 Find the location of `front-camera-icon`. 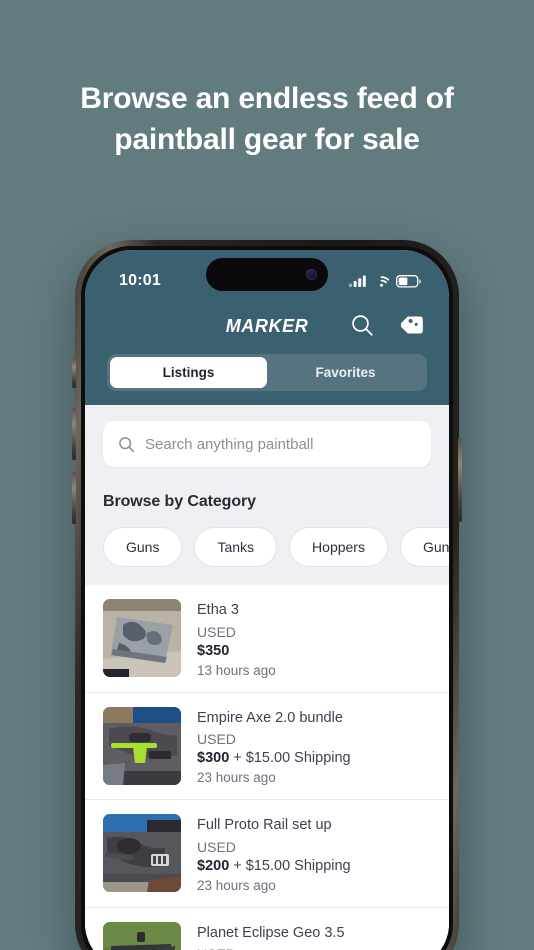

front-camera-icon is located at coordinates (311, 274).